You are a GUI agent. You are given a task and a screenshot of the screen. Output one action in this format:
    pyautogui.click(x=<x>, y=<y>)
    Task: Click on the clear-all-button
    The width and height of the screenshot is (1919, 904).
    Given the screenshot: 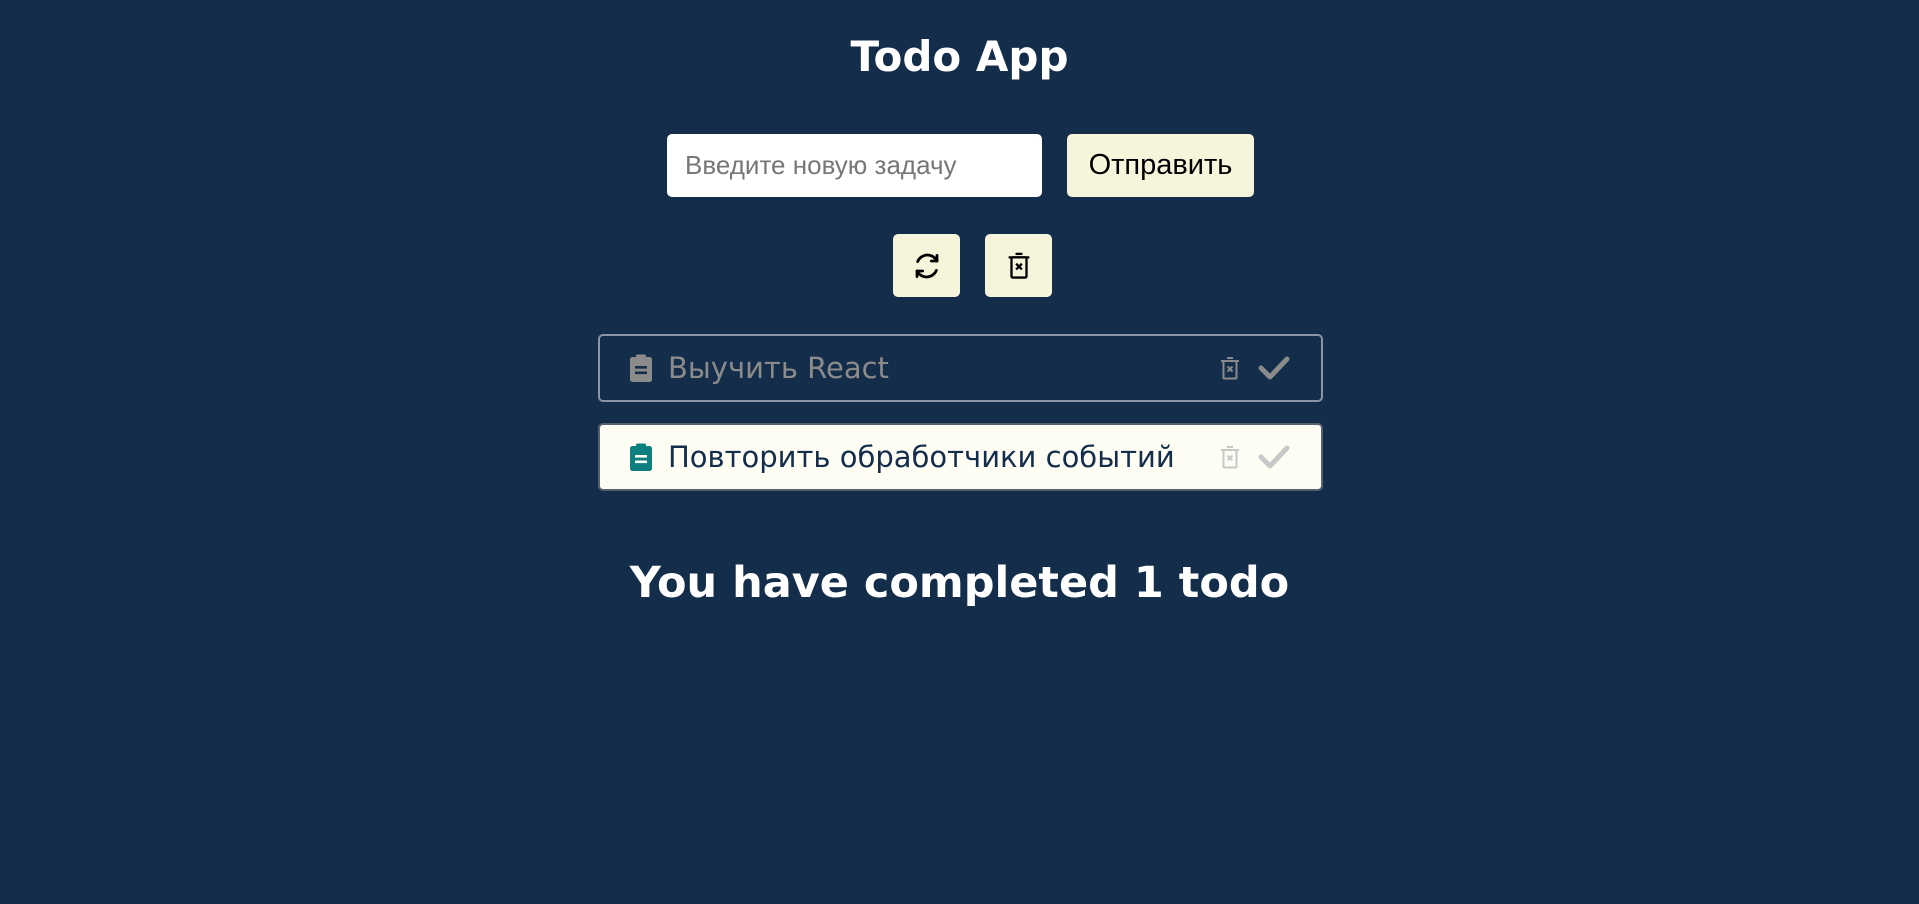 What is the action you would take?
    pyautogui.click(x=1018, y=265)
    